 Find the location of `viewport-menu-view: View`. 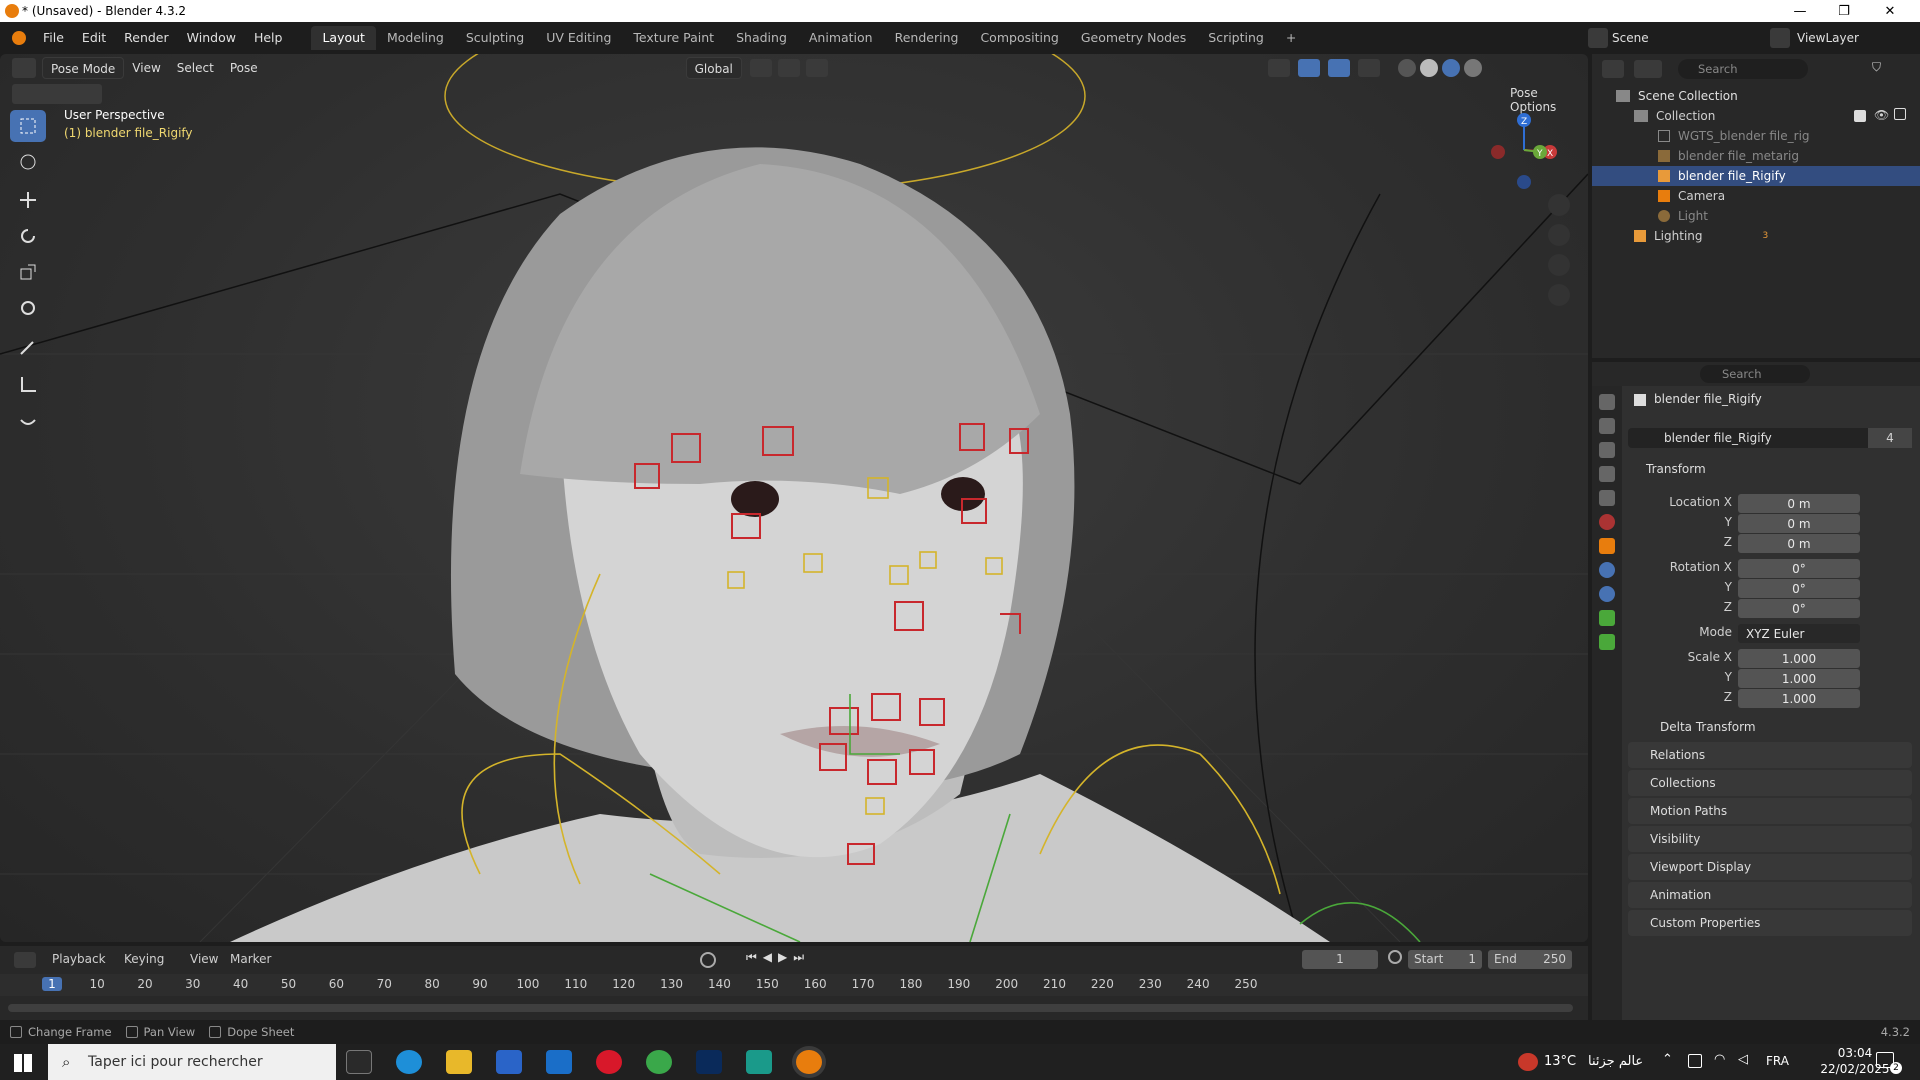

viewport-menu-view: View is located at coordinates (146, 68).